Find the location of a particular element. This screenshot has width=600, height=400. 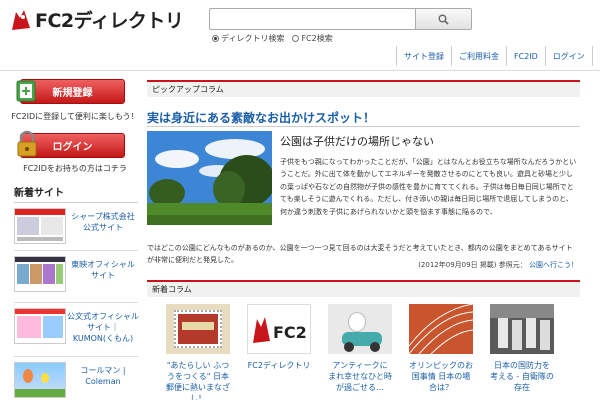

radio-dot is located at coordinates (296, 38).